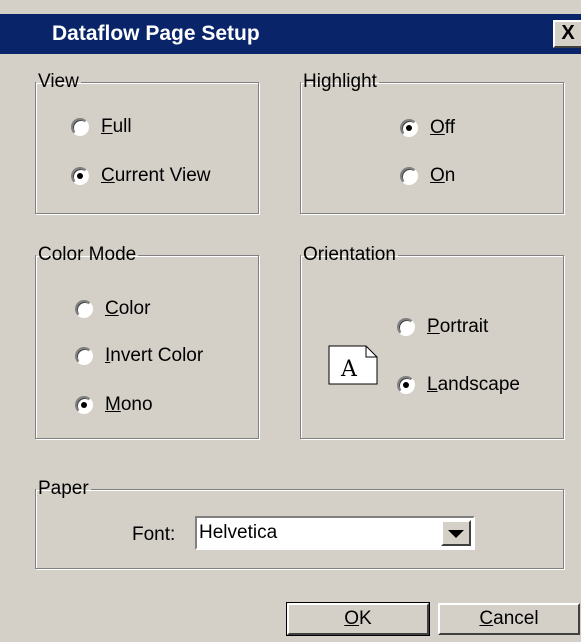 The height and width of the screenshot is (642, 581). Describe the element at coordinates (352, 618) in the screenshot. I see `ok-mnemonic: O` at that location.